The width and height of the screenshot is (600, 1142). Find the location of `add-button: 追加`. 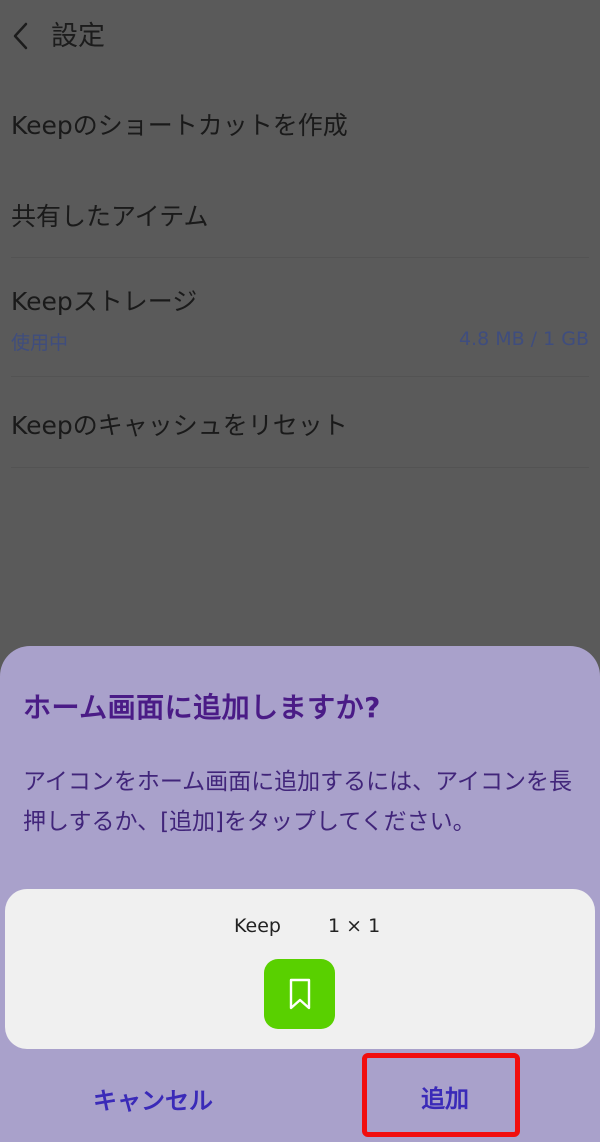

add-button: 追加 is located at coordinates (445, 1096).